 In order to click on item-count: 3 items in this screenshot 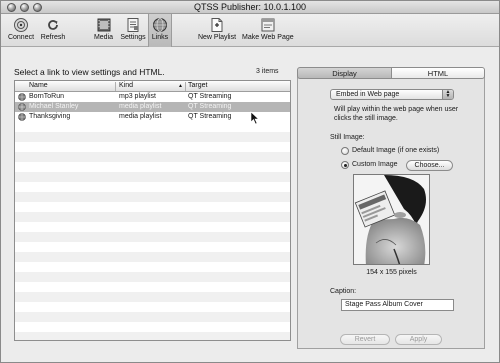, I will do `click(267, 71)`.